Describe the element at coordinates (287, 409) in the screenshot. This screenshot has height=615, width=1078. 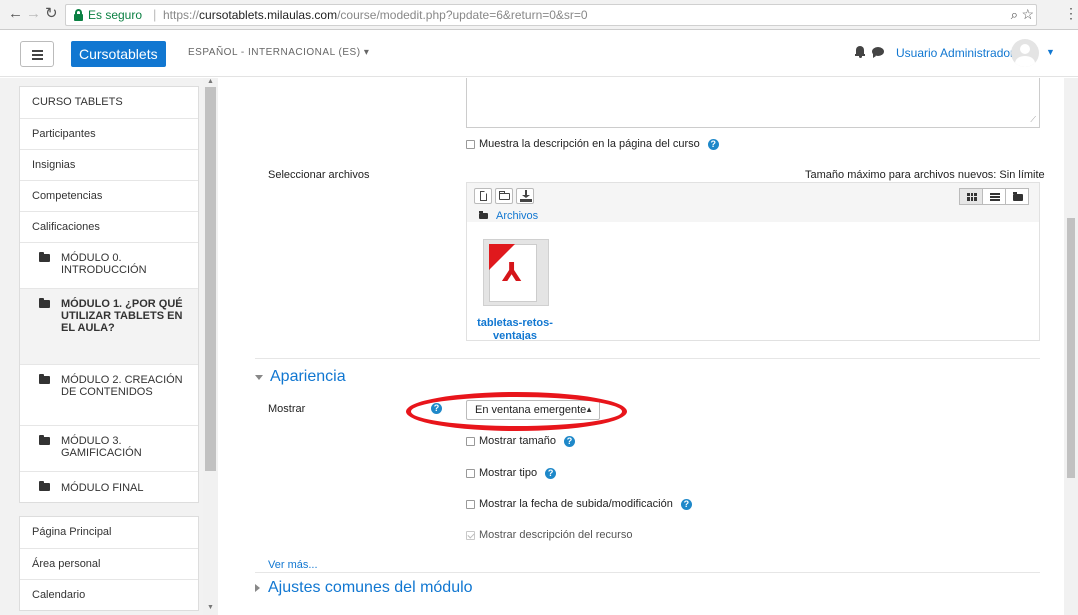
I see `display-label: Mostrar` at that location.